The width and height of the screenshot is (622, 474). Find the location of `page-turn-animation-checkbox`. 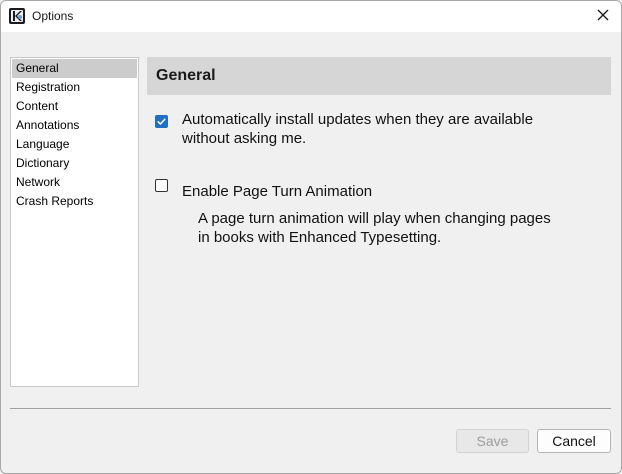

page-turn-animation-checkbox is located at coordinates (161, 185).